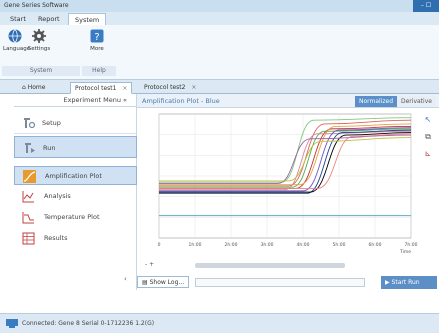  I want to click on log-field, so click(280, 282).